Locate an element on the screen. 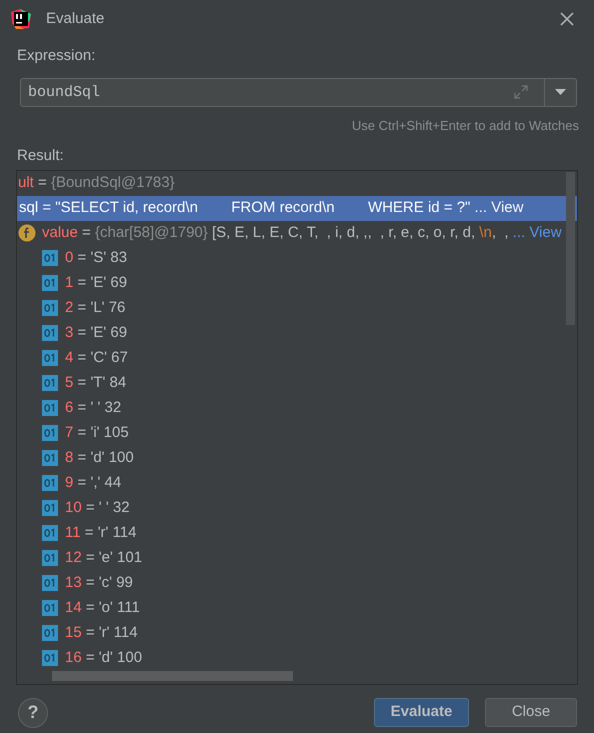 This screenshot has width=594, height=733. node-text: 8 = 'd' 100 is located at coordinates (99, 458).